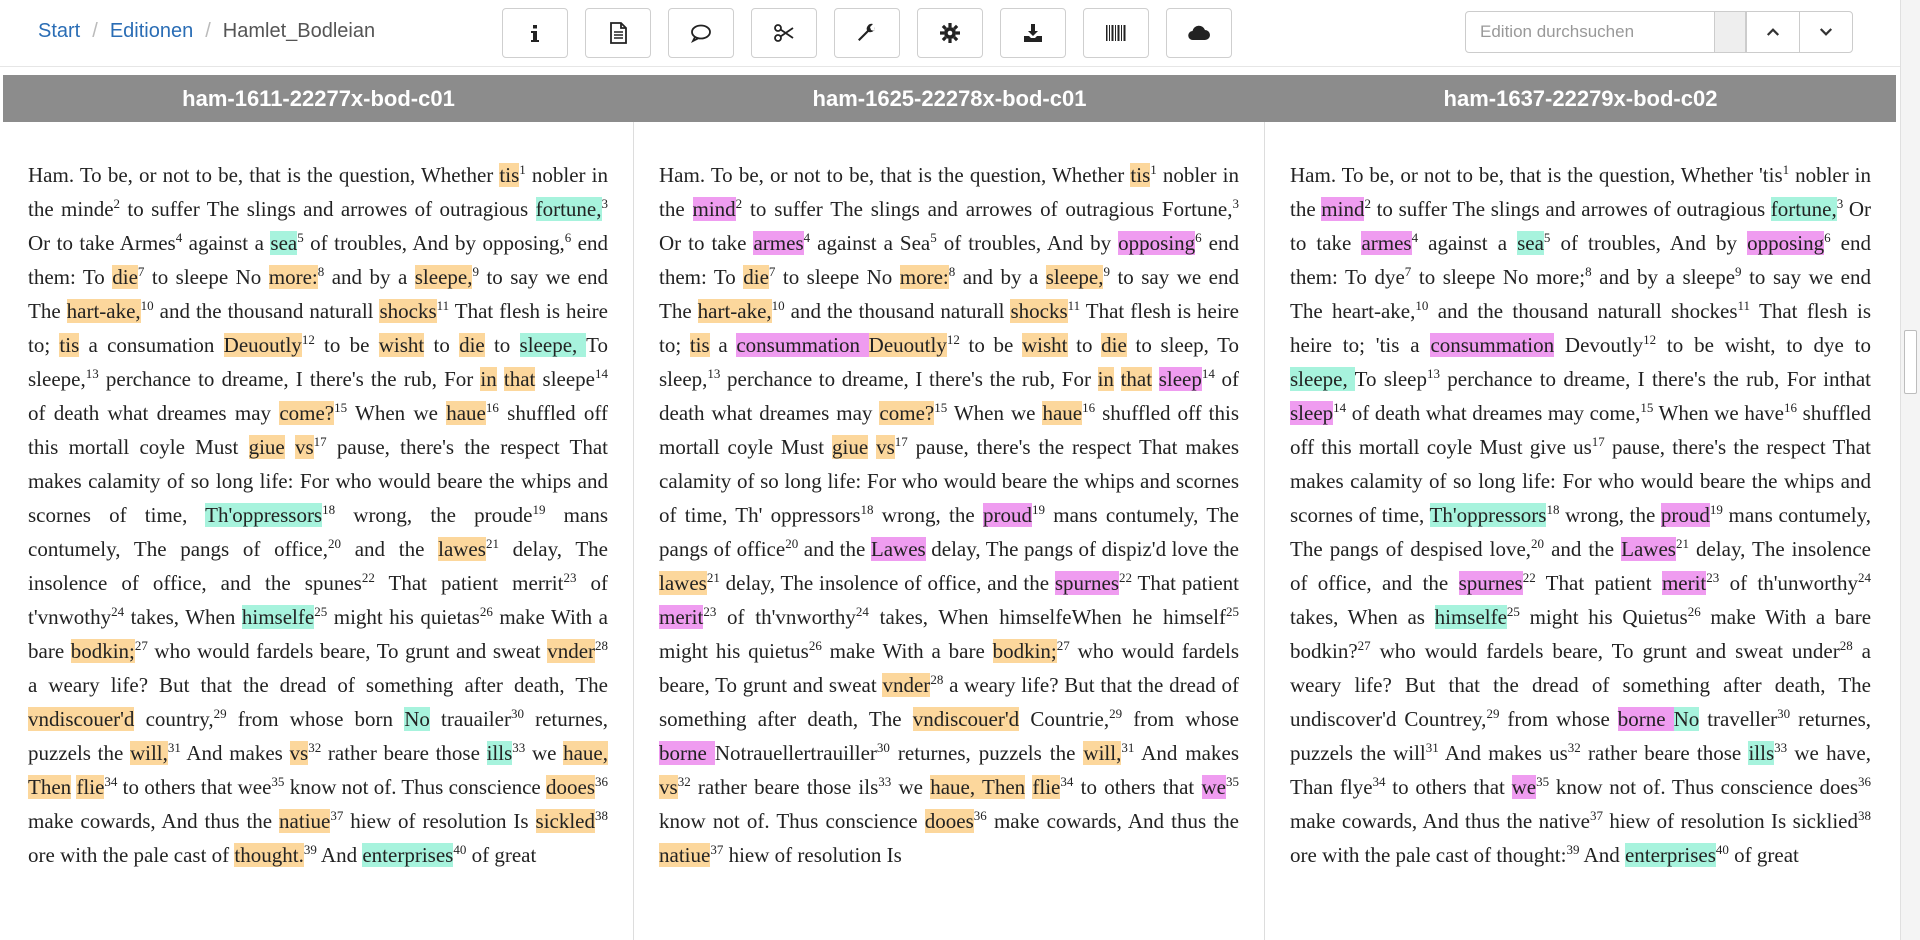 This screenshot has width=1920, height=940. I want to click on variant-highlight: vndiscouer'd, so click(966, 719).